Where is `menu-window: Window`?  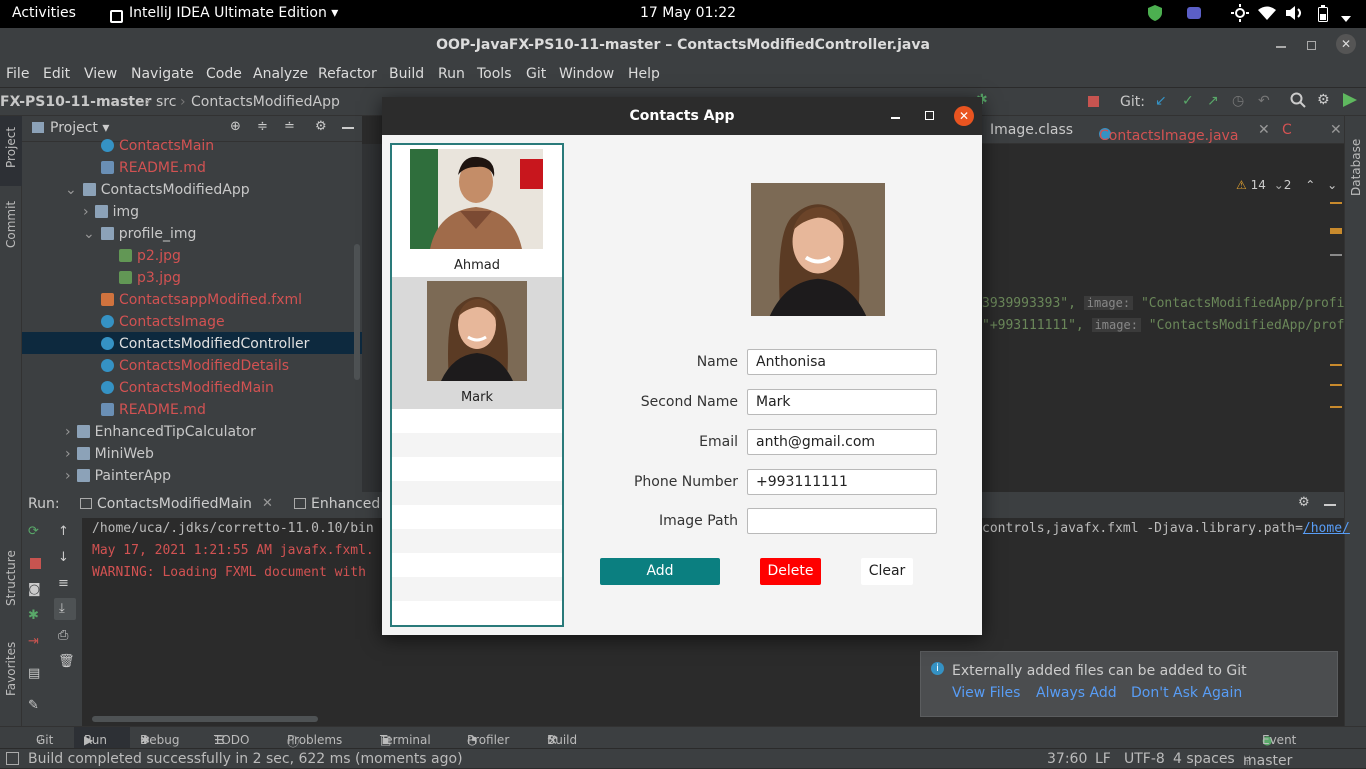 menu-window: Window is located at coordinates (586, 74).